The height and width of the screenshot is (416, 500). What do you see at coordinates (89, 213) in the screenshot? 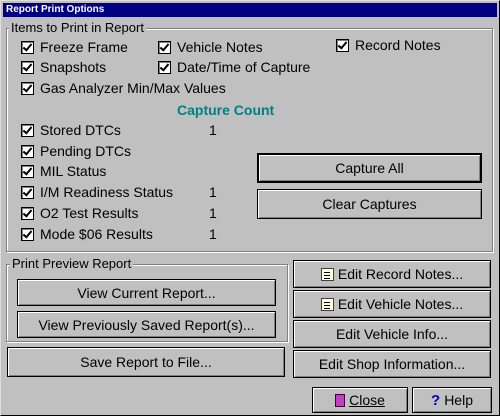
I see `o2-test-label: O2 Test Results` at bounding box center [89, 213].